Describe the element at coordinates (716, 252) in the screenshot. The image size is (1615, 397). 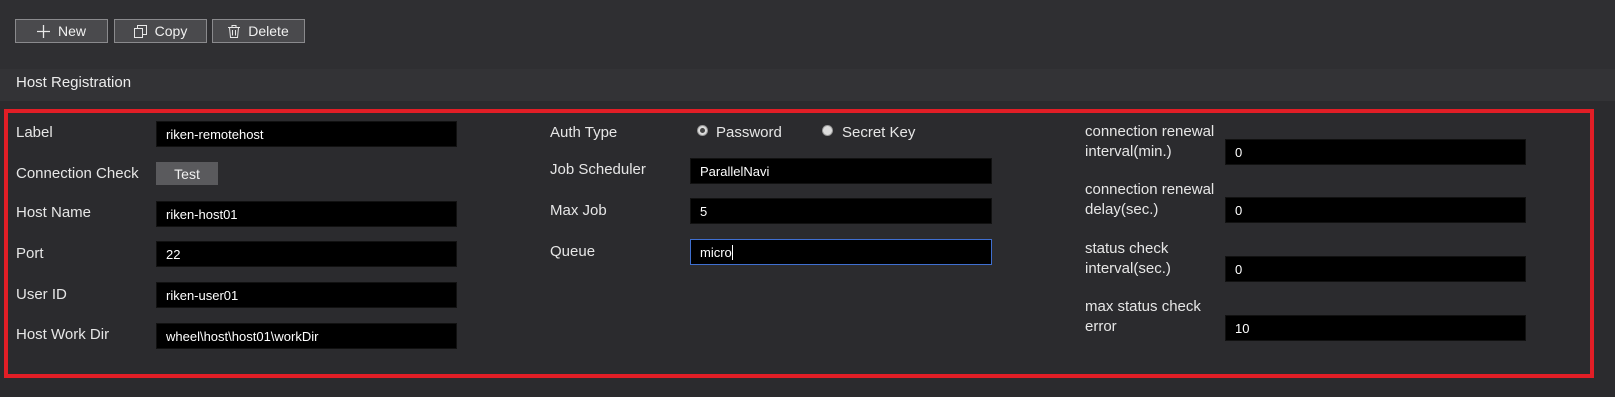
I see `queue-input-value: micro` at that location.